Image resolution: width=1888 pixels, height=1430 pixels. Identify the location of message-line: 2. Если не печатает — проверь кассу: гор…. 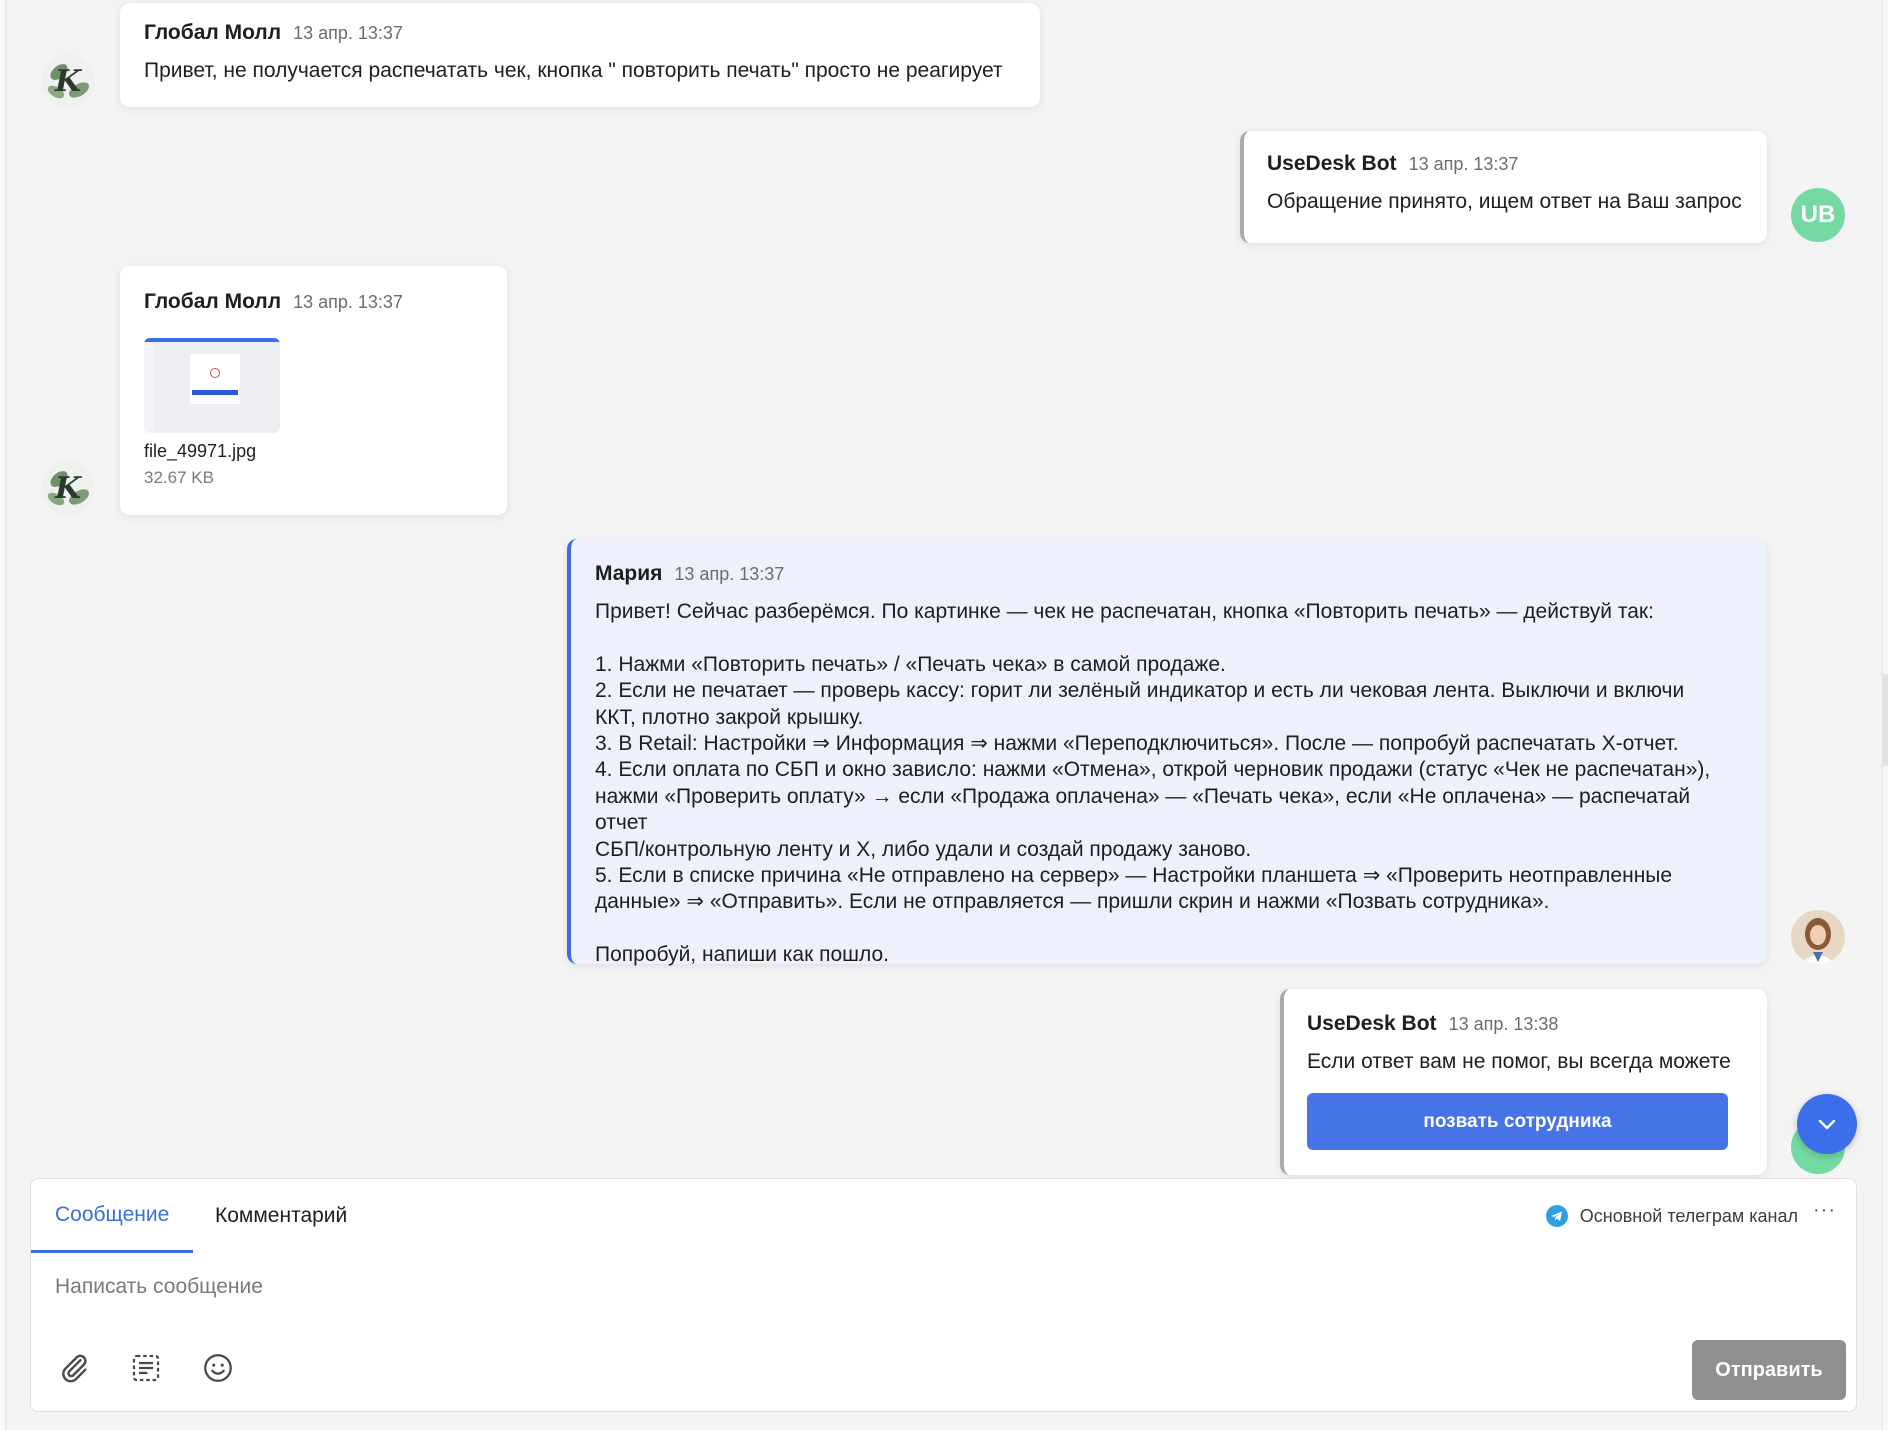
(1140, 691).